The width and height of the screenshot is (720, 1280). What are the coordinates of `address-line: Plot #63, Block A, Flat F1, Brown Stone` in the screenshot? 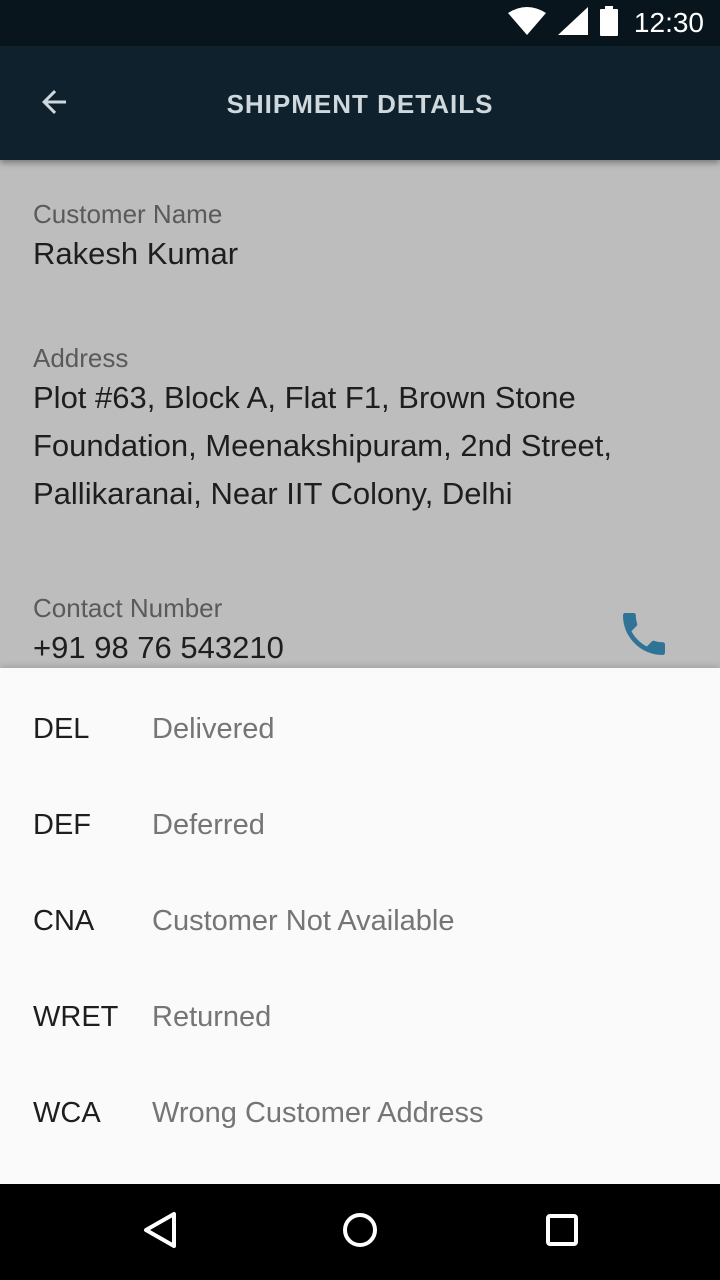 It's located at (304, 397).